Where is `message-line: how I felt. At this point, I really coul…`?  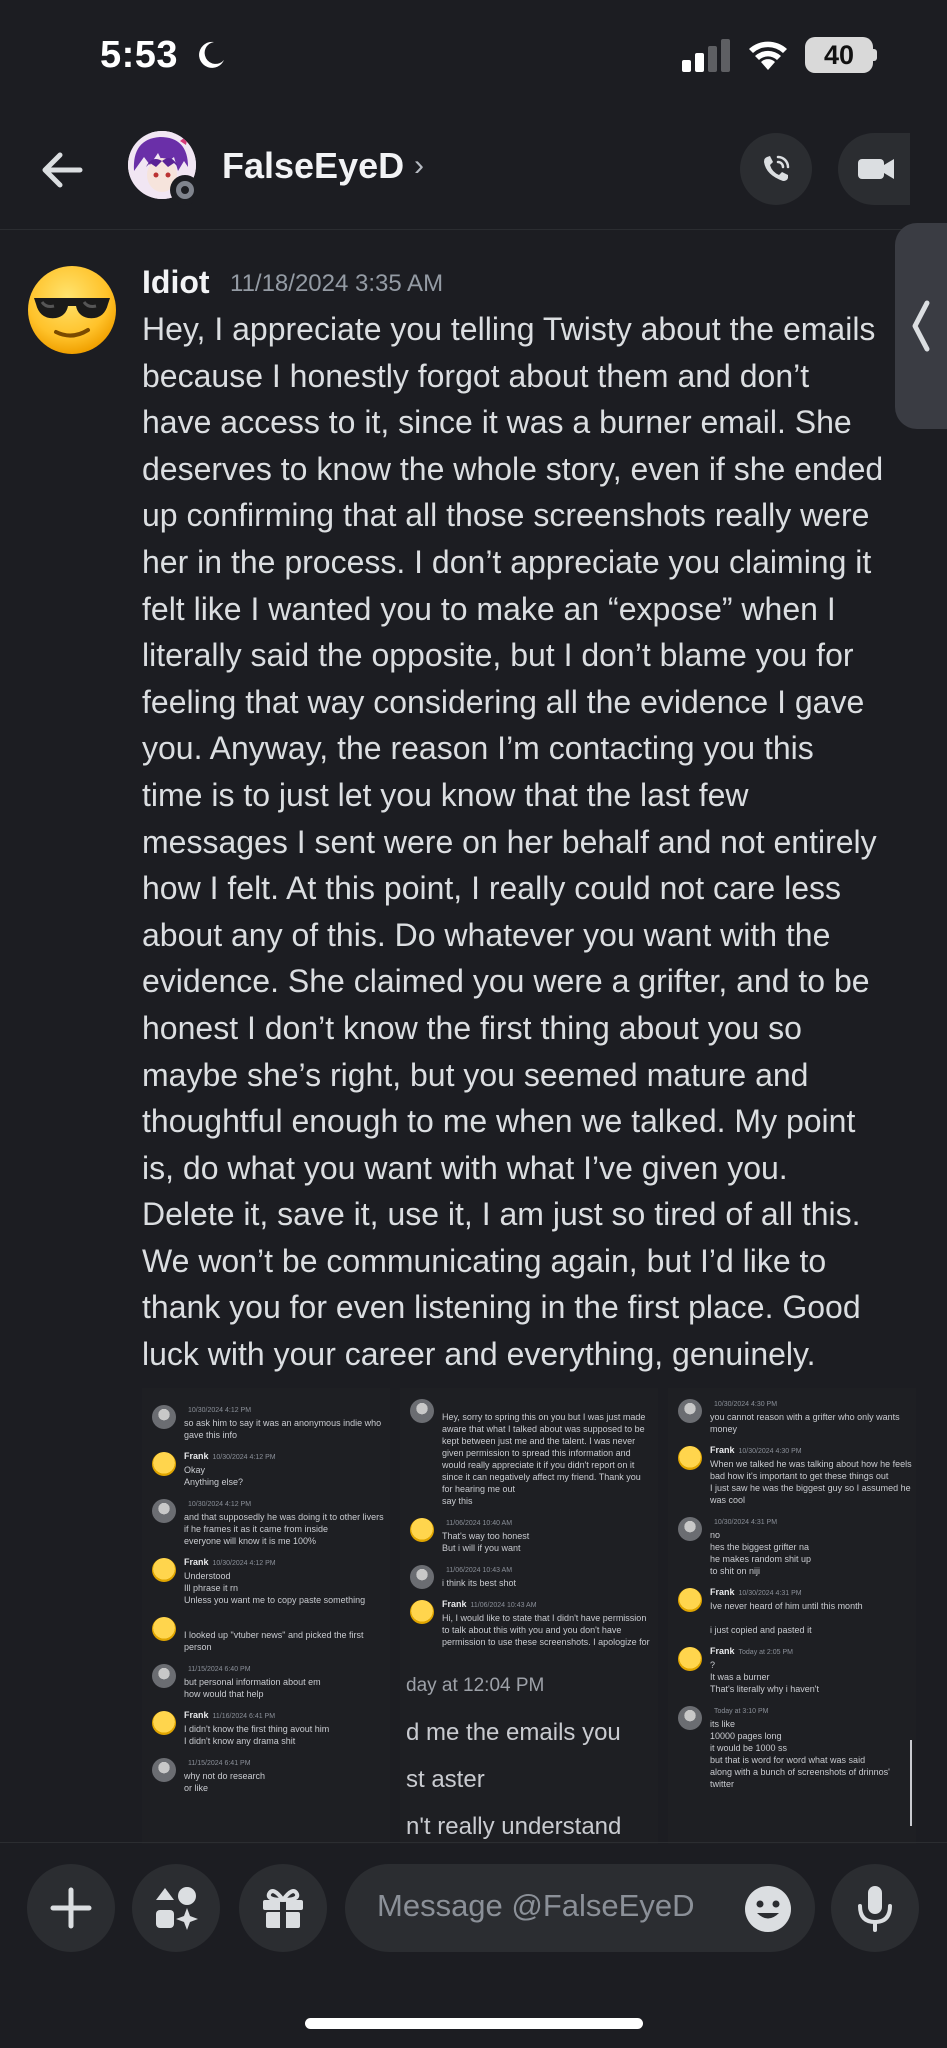 message-line: how I felt. At this point, I really coul… is located at coordinates (492, 888).